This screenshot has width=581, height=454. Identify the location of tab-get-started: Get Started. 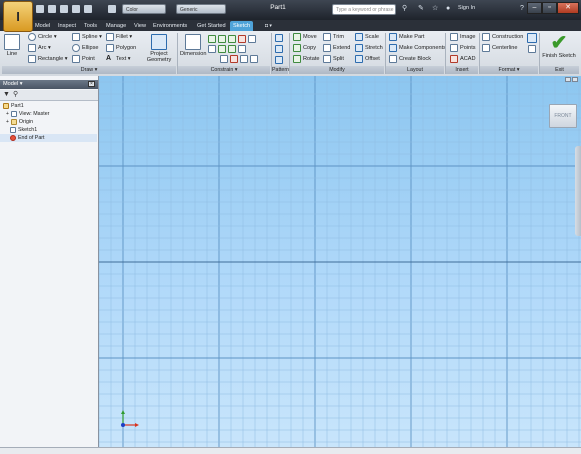
(211, 26).